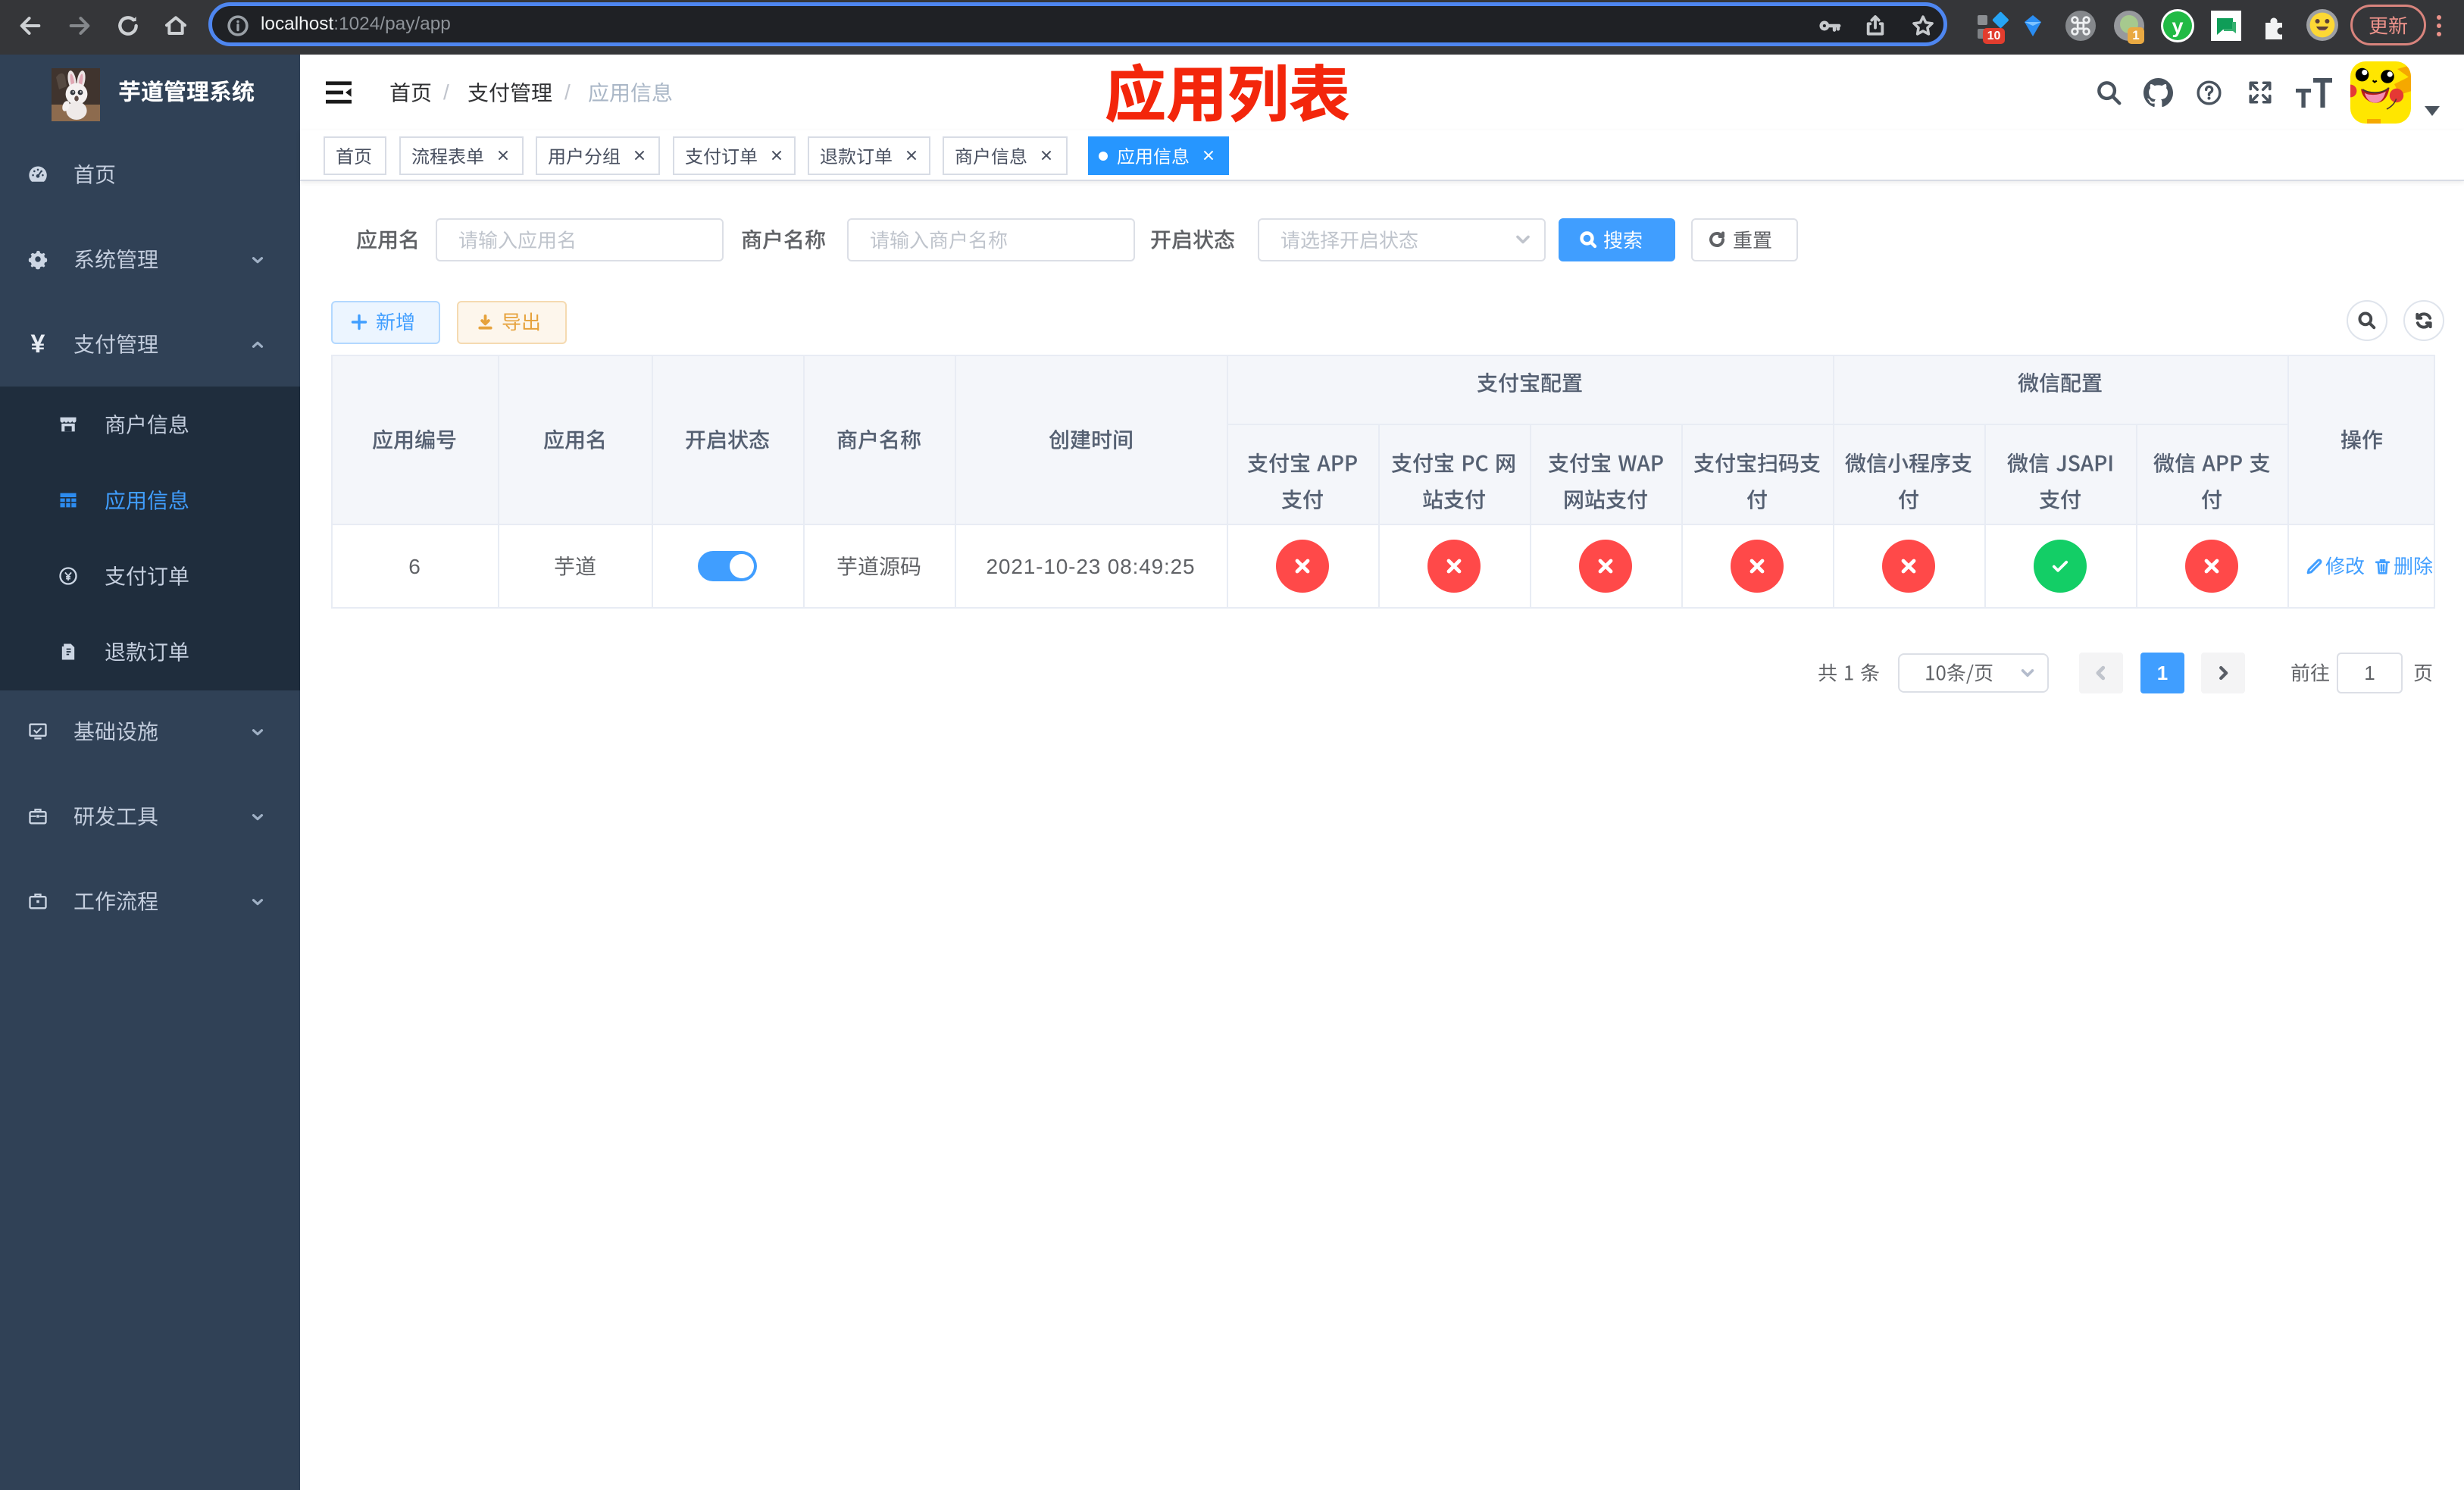 The height and width of the screenshot is (1490, 2464). What do you see at coordinates (2177, 27) in the screenshot?
I see `svg-text: y` at bounding box center [2177, 27].